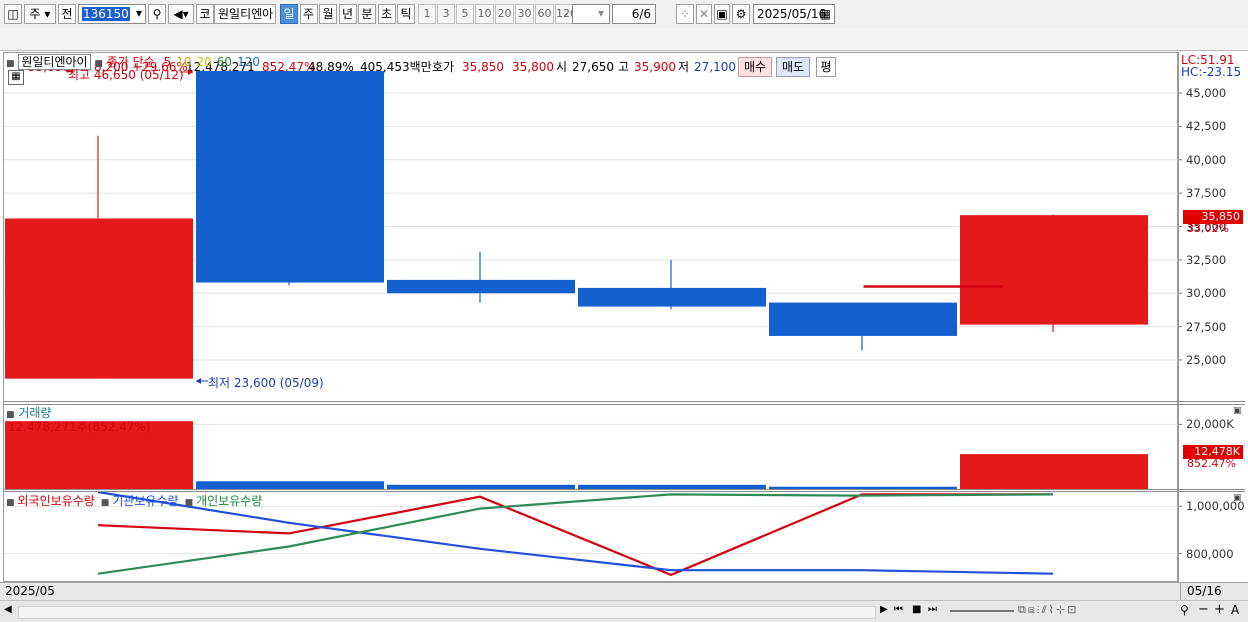 Image resolution: width=1248 pixels, height=622 pixels. I want to click on volume-tick-label: 20,000K, so click(1210, 424).